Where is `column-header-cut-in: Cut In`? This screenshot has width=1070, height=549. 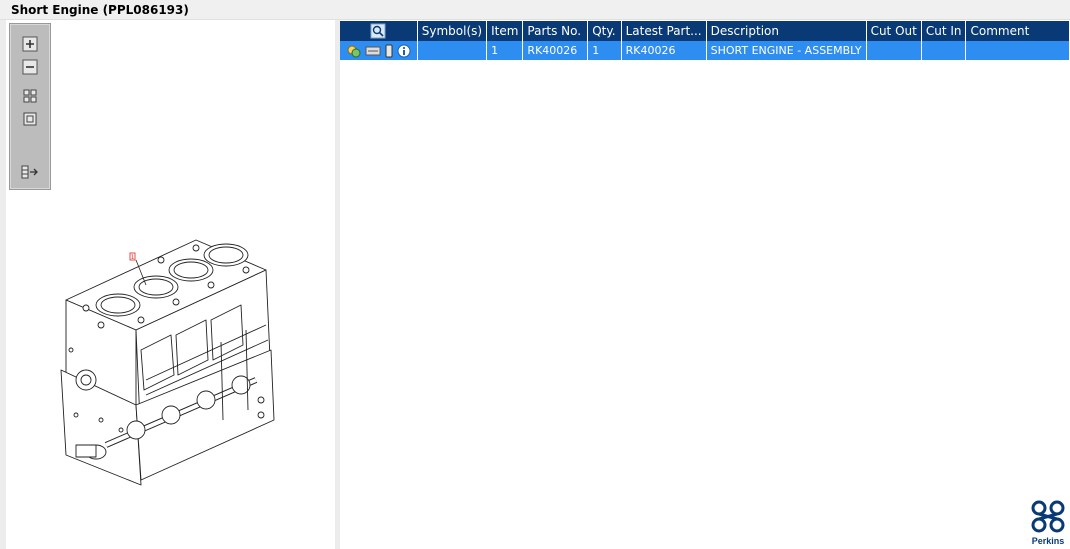 column-header-cut-in: Cut In is located at coordinates (944, 31).